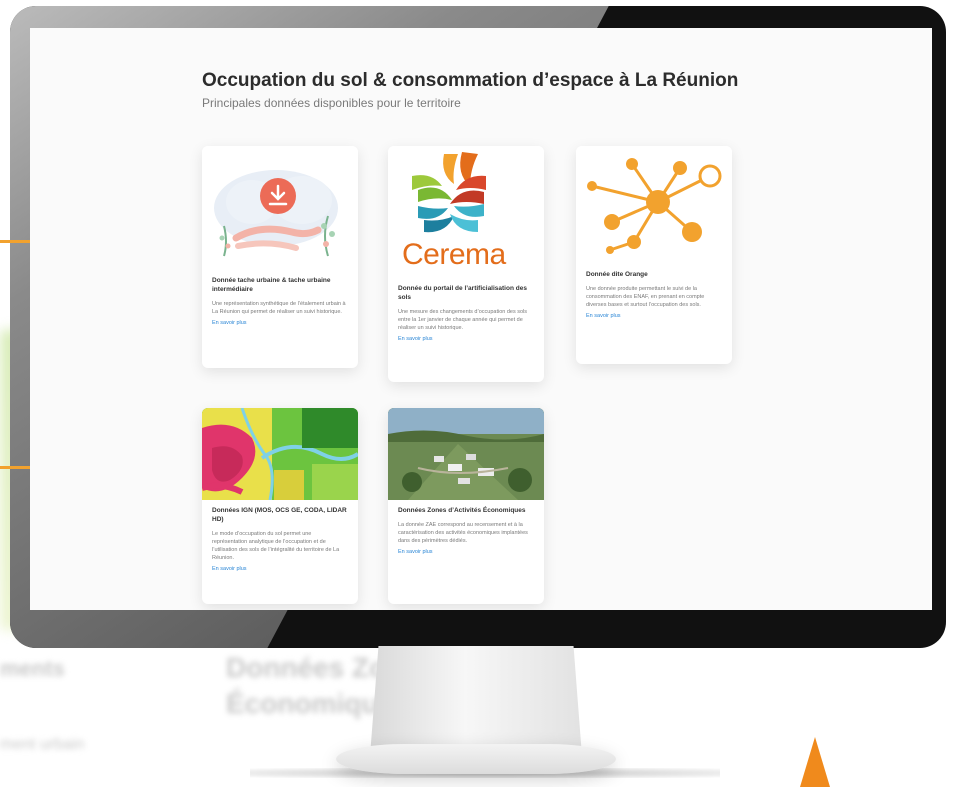 The height and width of the screenshot is (787, 954). What do you see at coordinates (32, 668) in the screenshot?
I see `background-blur-text: ments` at bounding box center [32, 668].